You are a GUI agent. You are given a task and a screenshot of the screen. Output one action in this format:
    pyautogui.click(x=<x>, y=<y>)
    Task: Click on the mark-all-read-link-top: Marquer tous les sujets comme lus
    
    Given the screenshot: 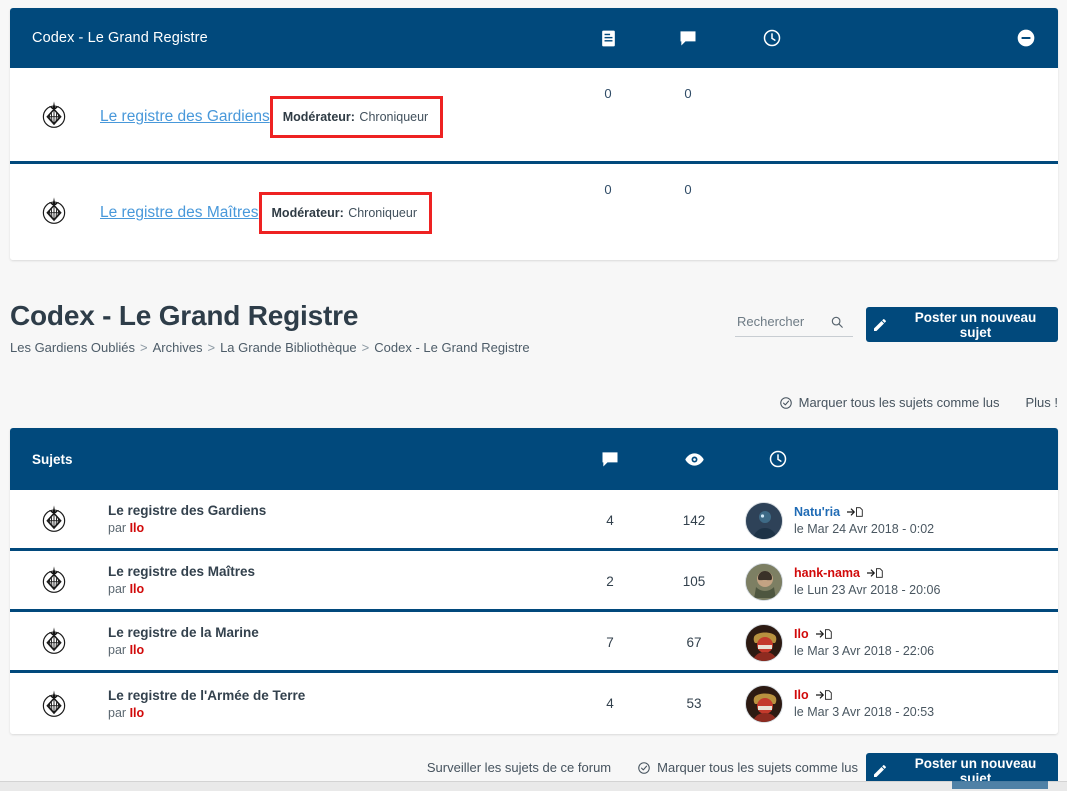 What is the action you would take?
    pyautogui.click(x=889, y=402)
    